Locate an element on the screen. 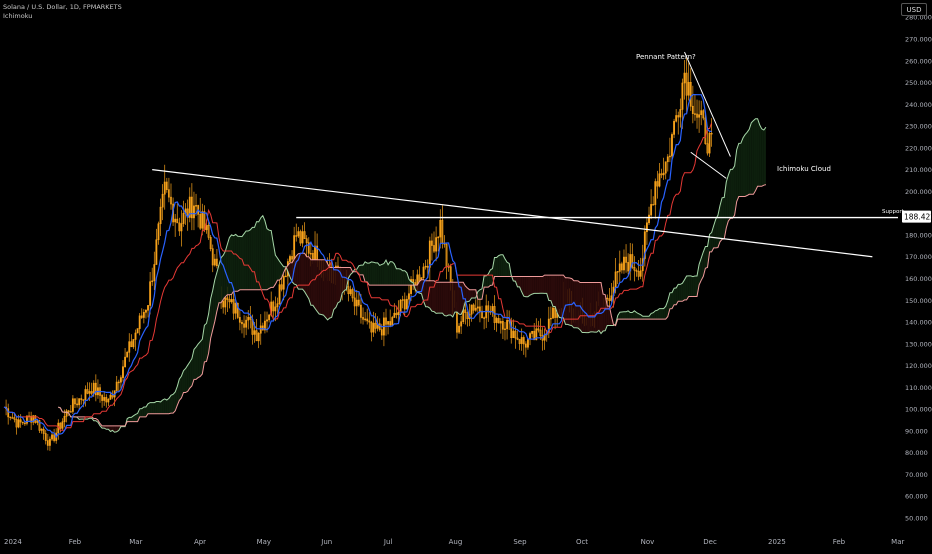 The height and width of the screenshot is (554, 932). currency-button: USD is located at coordinates (914, 9).